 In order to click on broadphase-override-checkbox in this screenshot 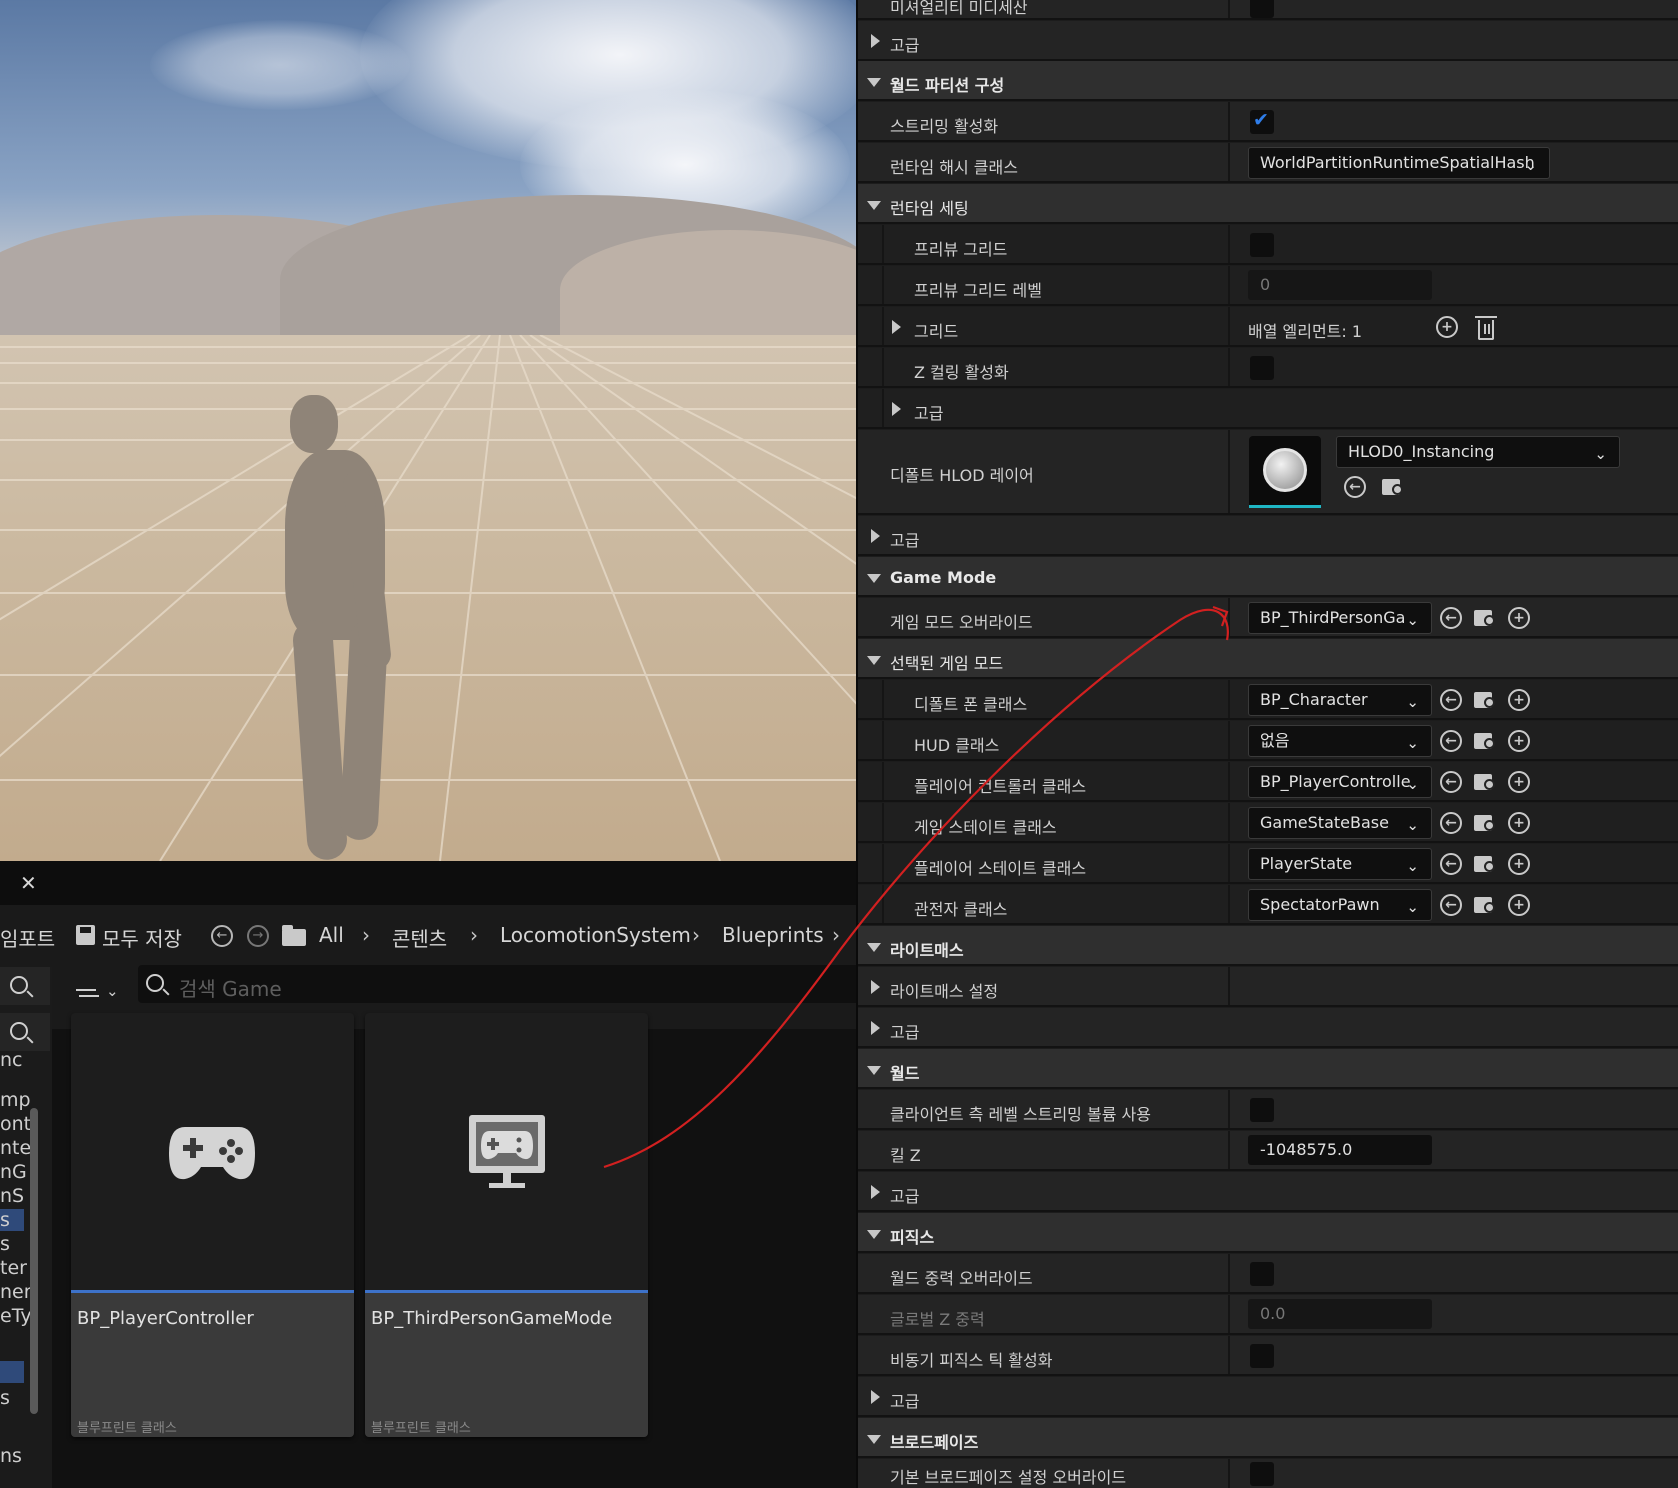, I will do `click(1262, 1474)`.